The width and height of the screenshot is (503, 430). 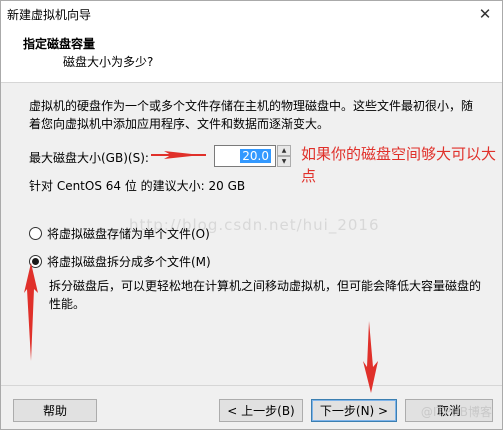 I want to click on arrow-to-next-button, so click(x=370, y=357).